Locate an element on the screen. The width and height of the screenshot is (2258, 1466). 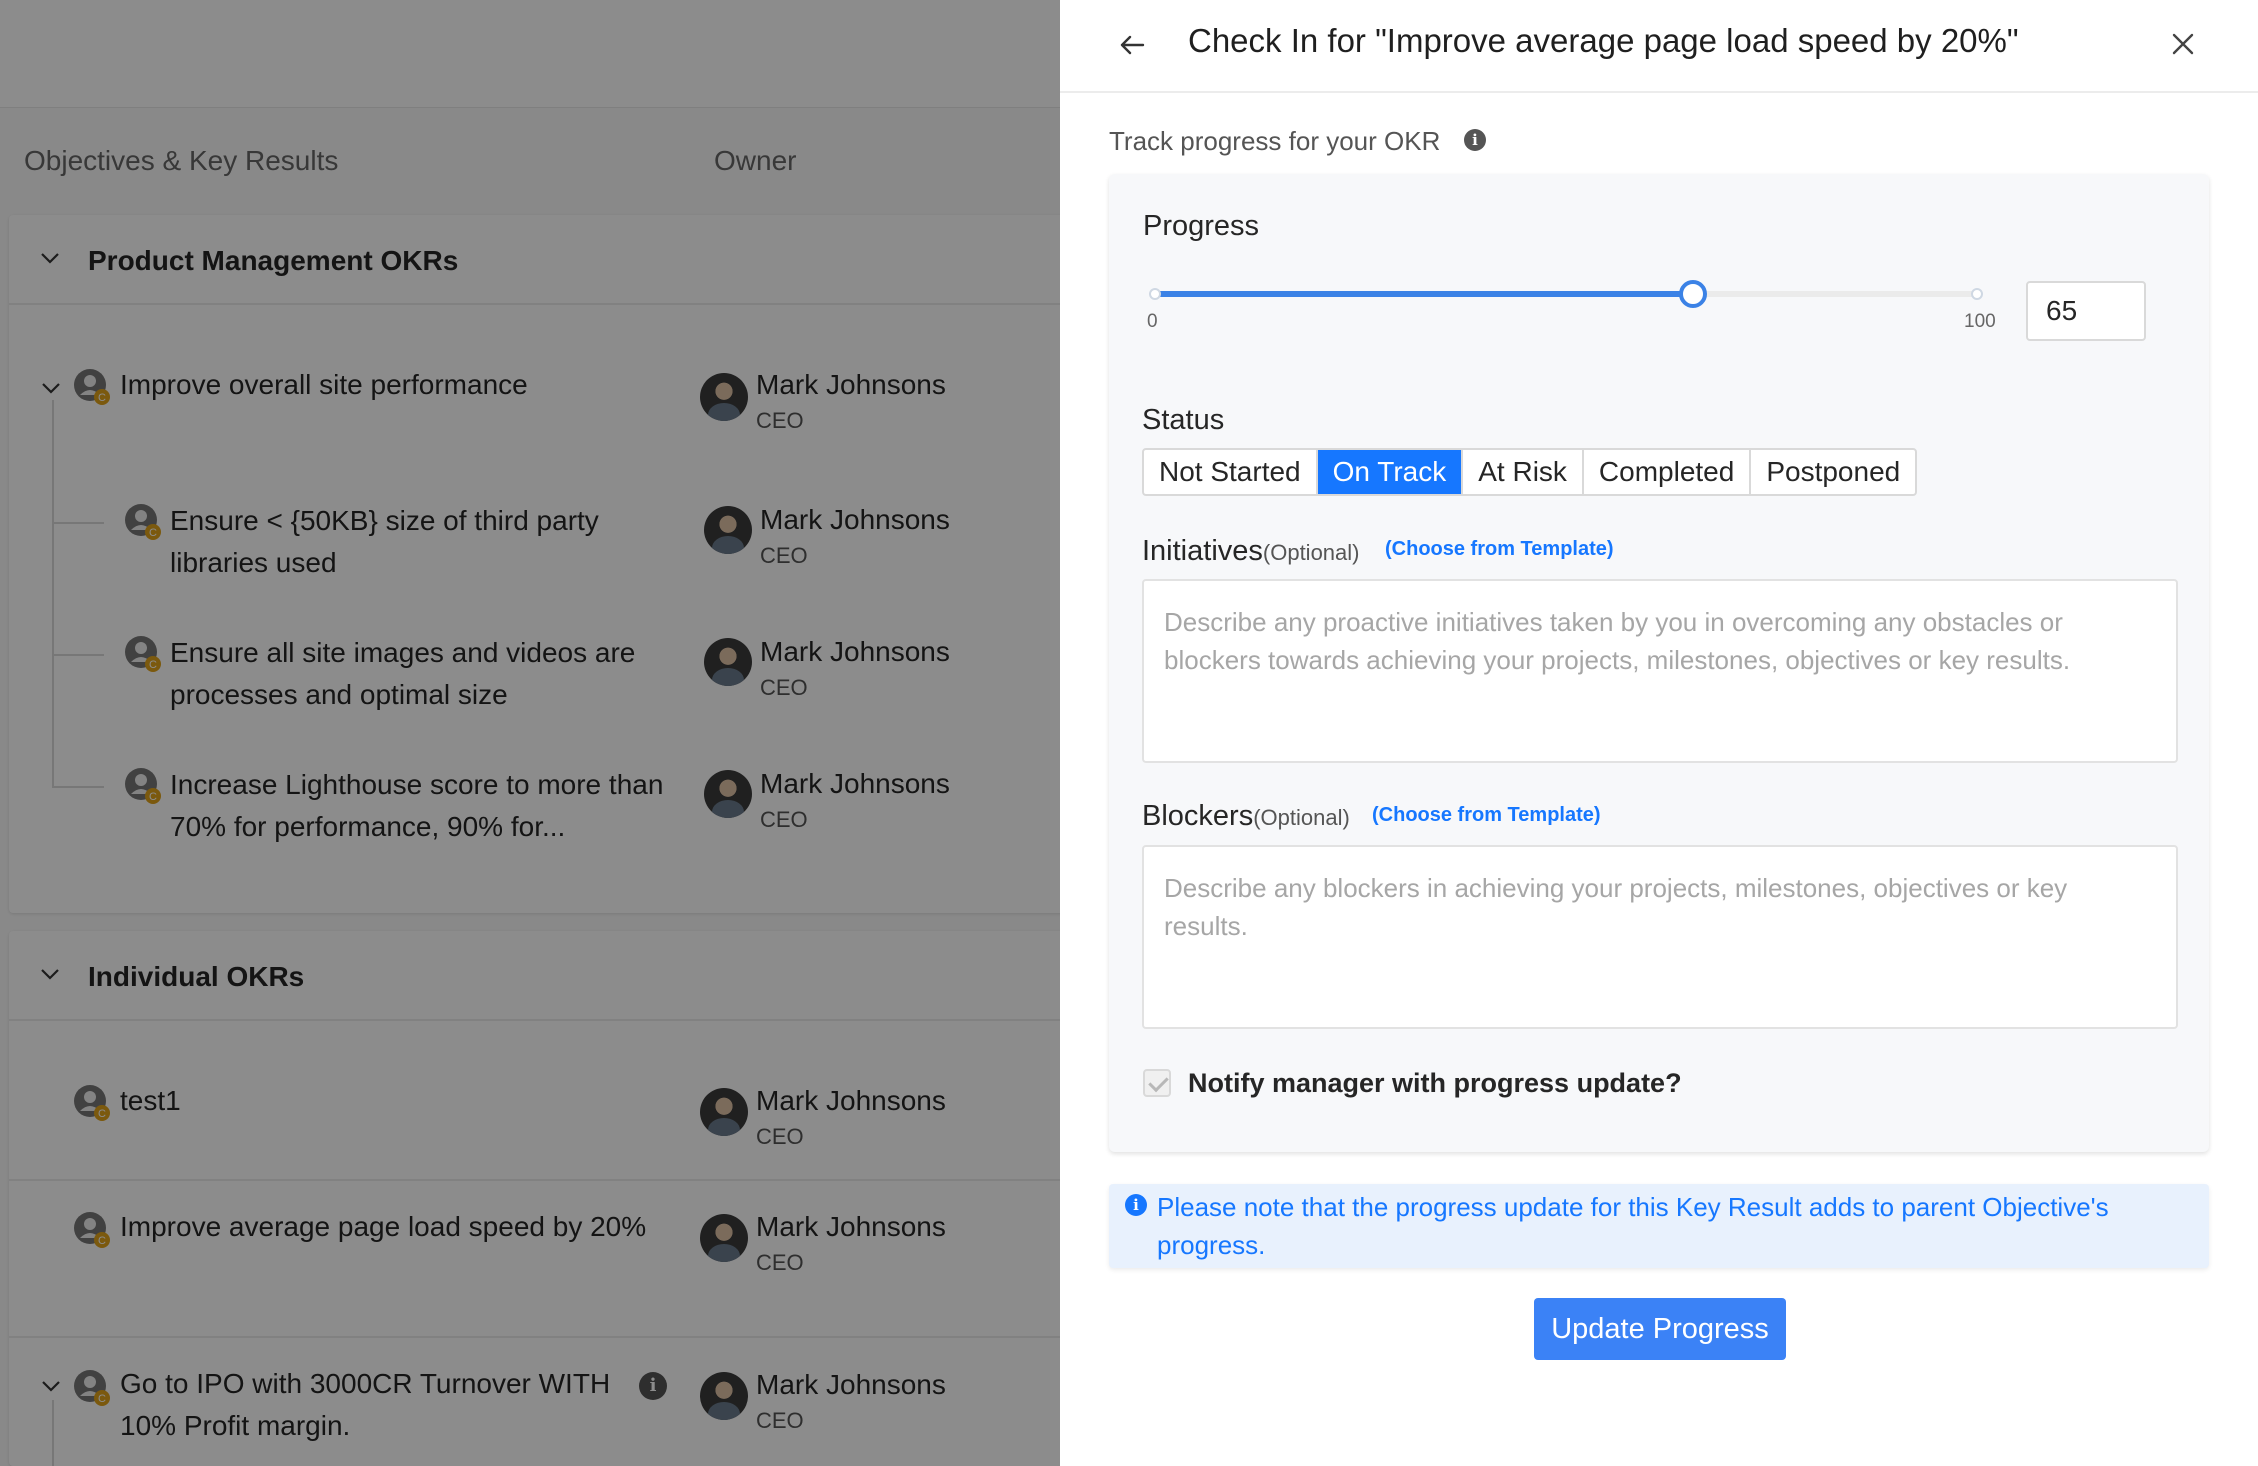
status-option-at-risk: At Risk is located at coordinates (1523, 472).